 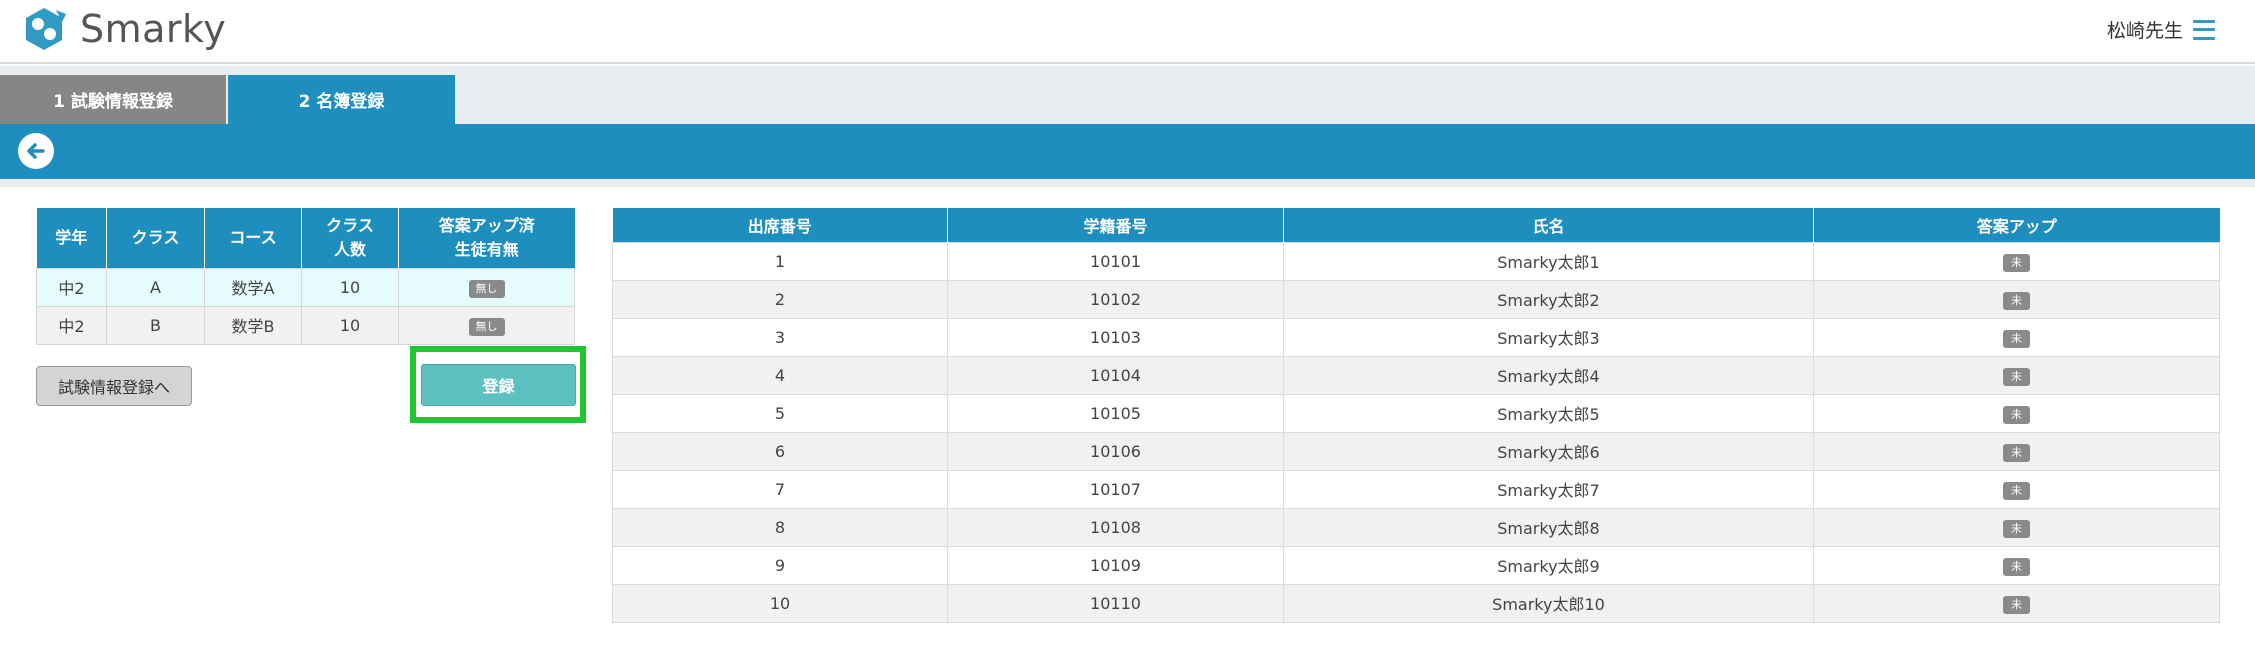 What do you see at coordinates (780, 527) in the screenshot?
I see `cell-attendance-no: 8` at bounding box center [780, 527].